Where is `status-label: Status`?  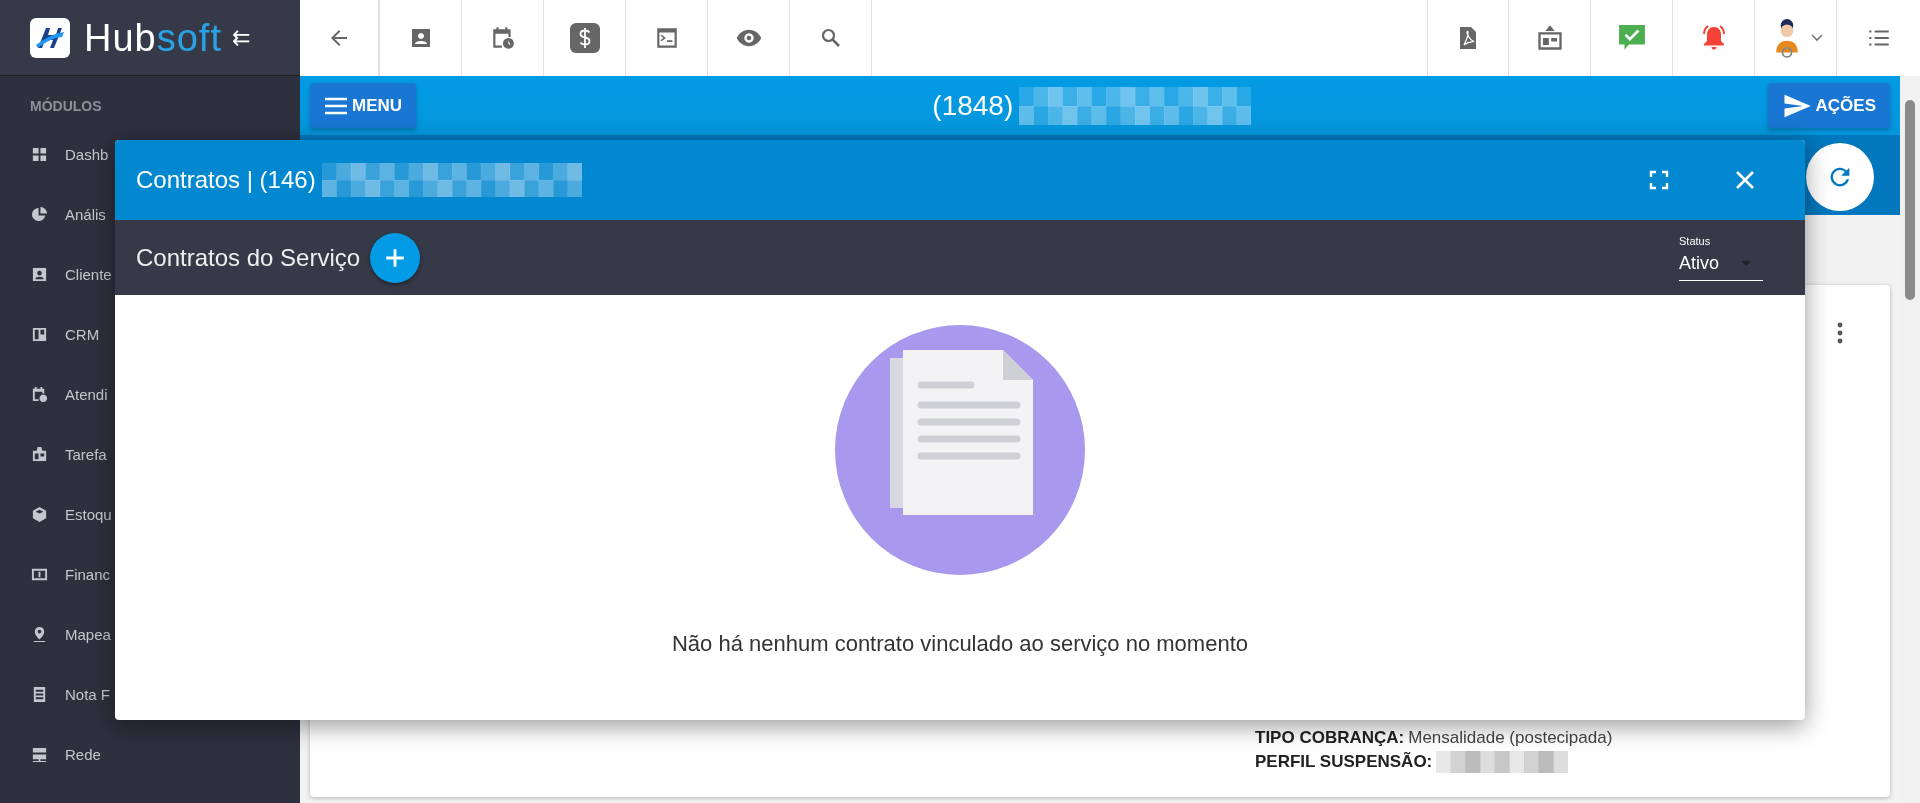 status-label: Status is located at coordinates (1695, 240).